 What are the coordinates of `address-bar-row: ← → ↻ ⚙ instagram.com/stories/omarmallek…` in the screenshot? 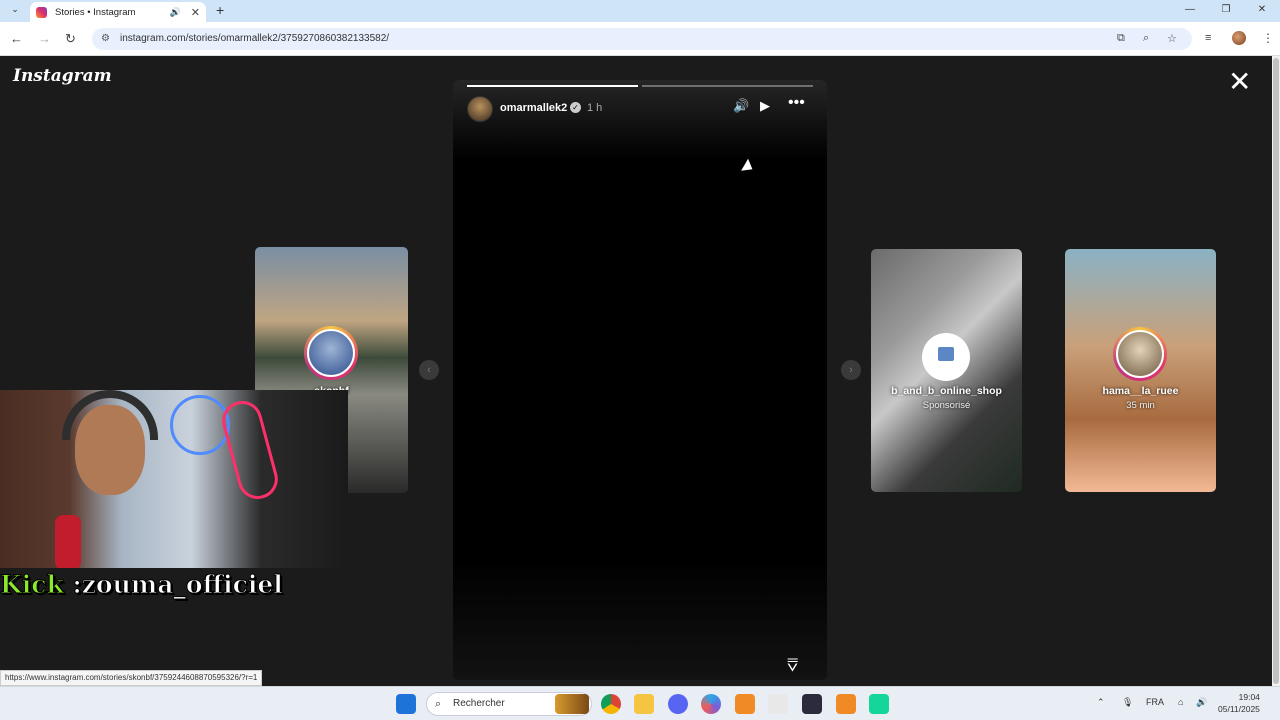 It's located at (640, 39).